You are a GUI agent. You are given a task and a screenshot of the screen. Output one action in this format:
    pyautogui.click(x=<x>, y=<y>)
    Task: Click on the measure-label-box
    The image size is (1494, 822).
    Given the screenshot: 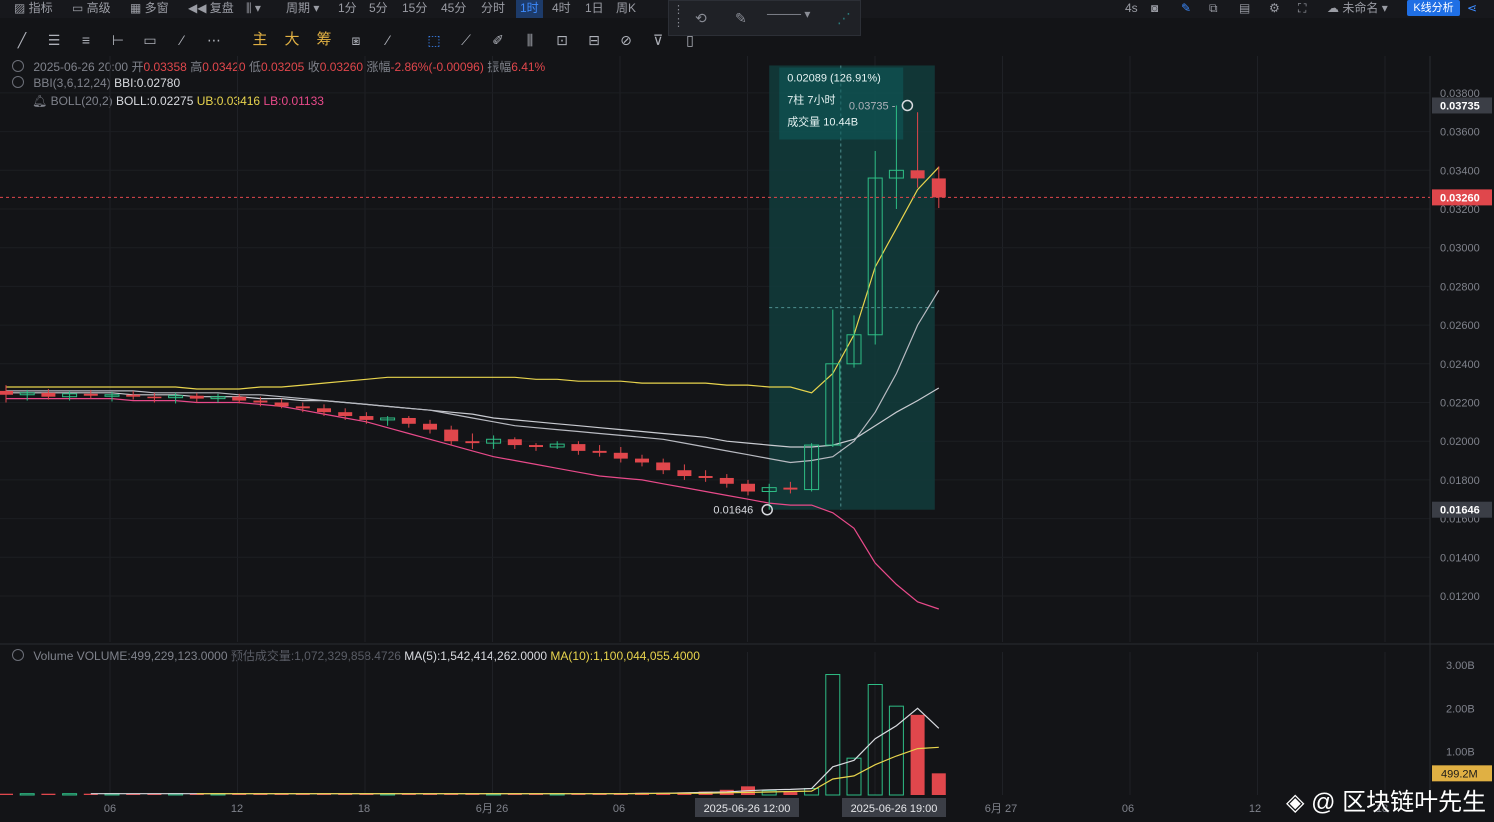 What is the action you would take?
    pyautogui.click(x=841, y=103)
    